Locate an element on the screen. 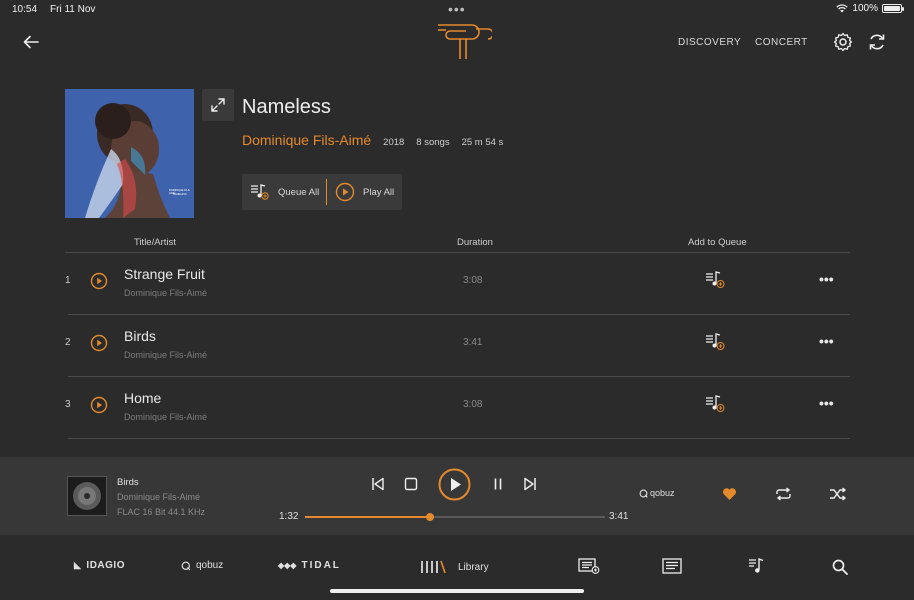 This screenshot has height=600, width=914. stop-icon is located at coordinates (411, 484).